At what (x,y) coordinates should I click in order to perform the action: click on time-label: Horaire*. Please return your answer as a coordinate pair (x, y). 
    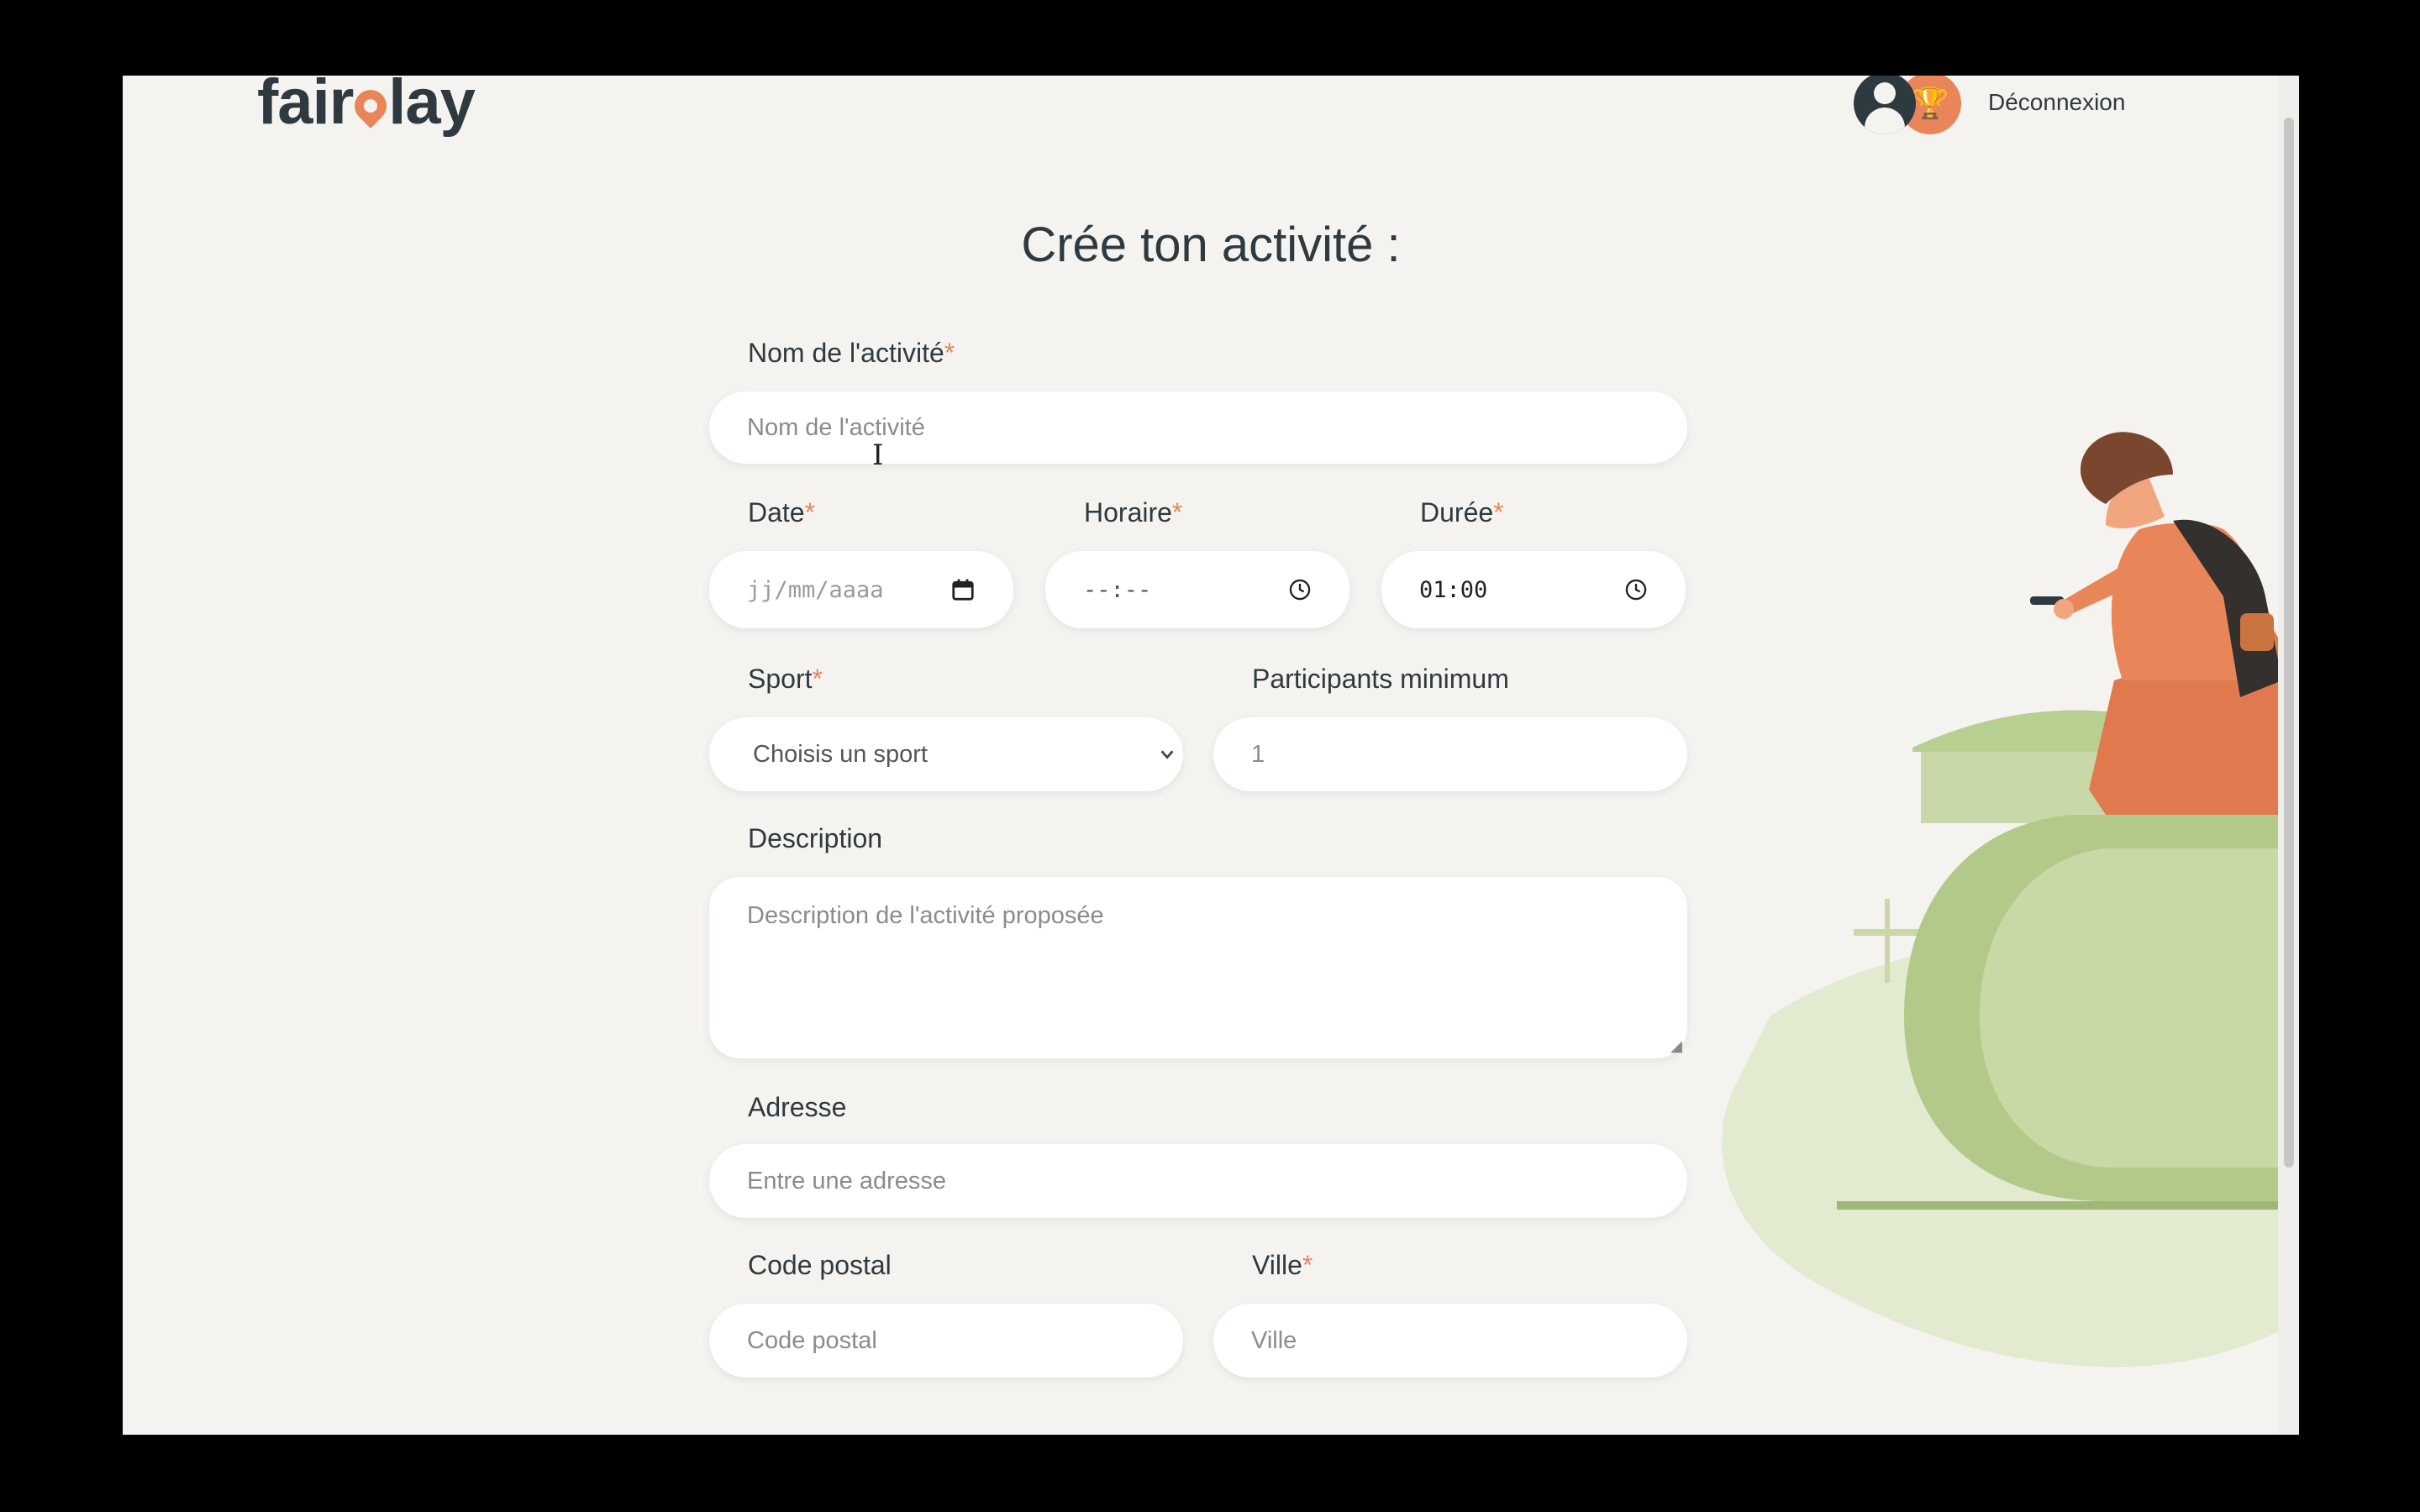
    Looking at the image, I should click on (1134, 512).